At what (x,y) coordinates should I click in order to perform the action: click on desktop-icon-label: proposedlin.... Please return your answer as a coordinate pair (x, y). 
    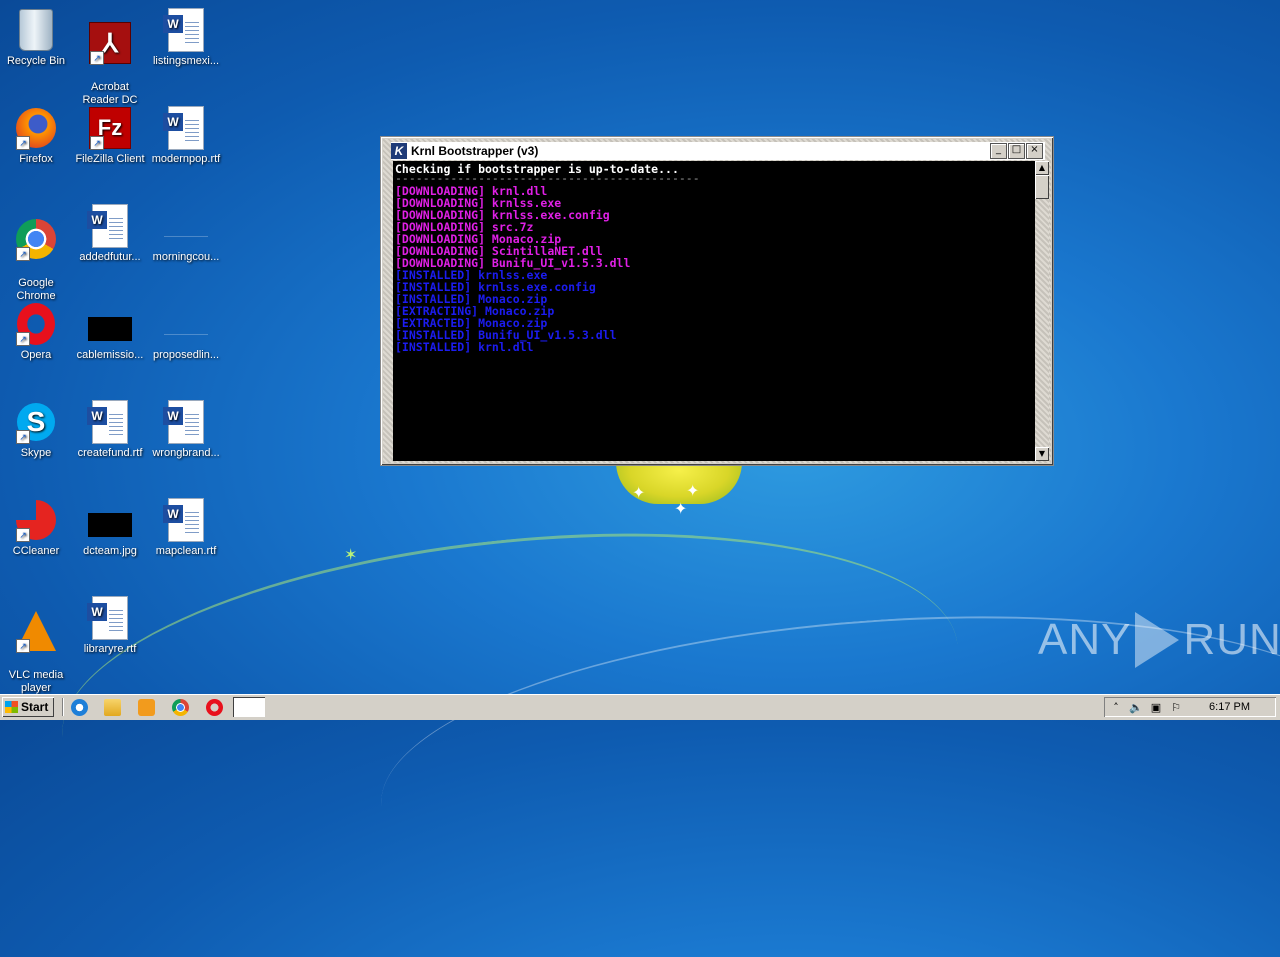
    Looking at the image, I should click on (186, 355).